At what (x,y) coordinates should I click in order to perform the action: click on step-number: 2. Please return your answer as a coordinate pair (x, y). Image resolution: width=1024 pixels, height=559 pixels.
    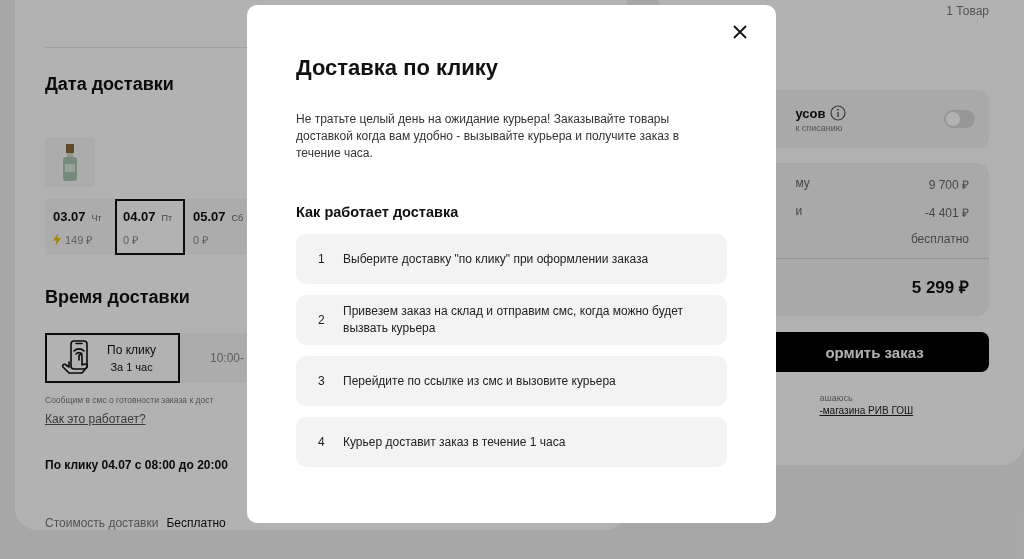
    Looking at the image, I should click on (322, 320).